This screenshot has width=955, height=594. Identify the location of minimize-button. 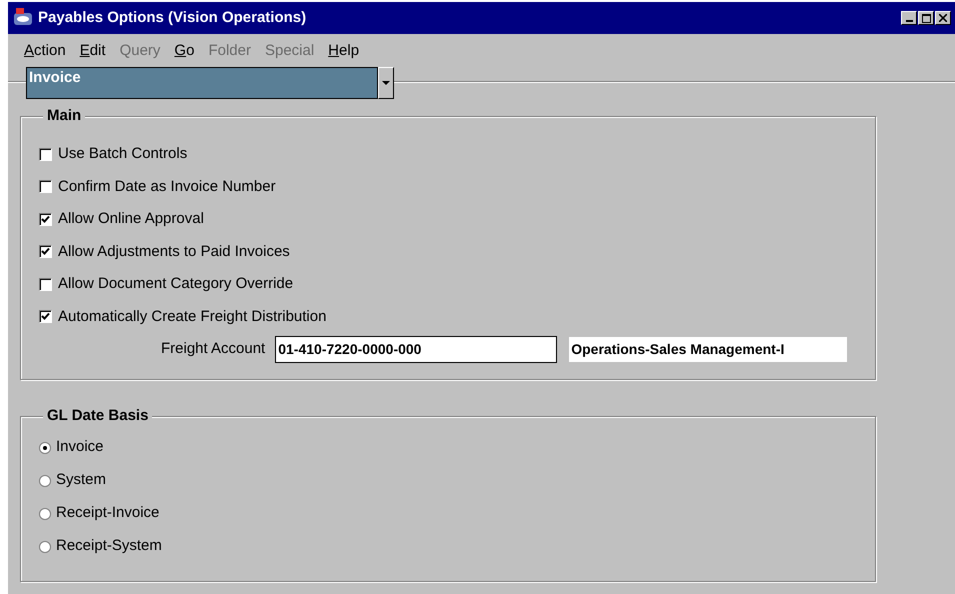
(909, 18).